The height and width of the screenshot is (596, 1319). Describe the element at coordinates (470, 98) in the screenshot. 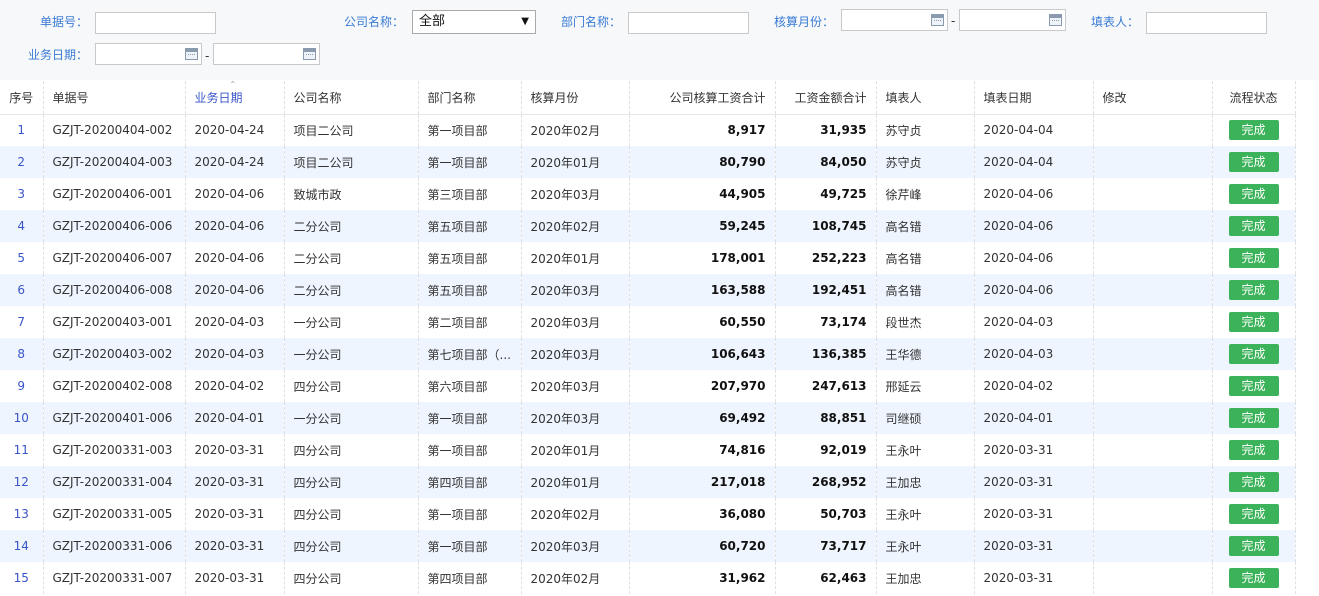

I see `col-dept: 部门名称` at that location.